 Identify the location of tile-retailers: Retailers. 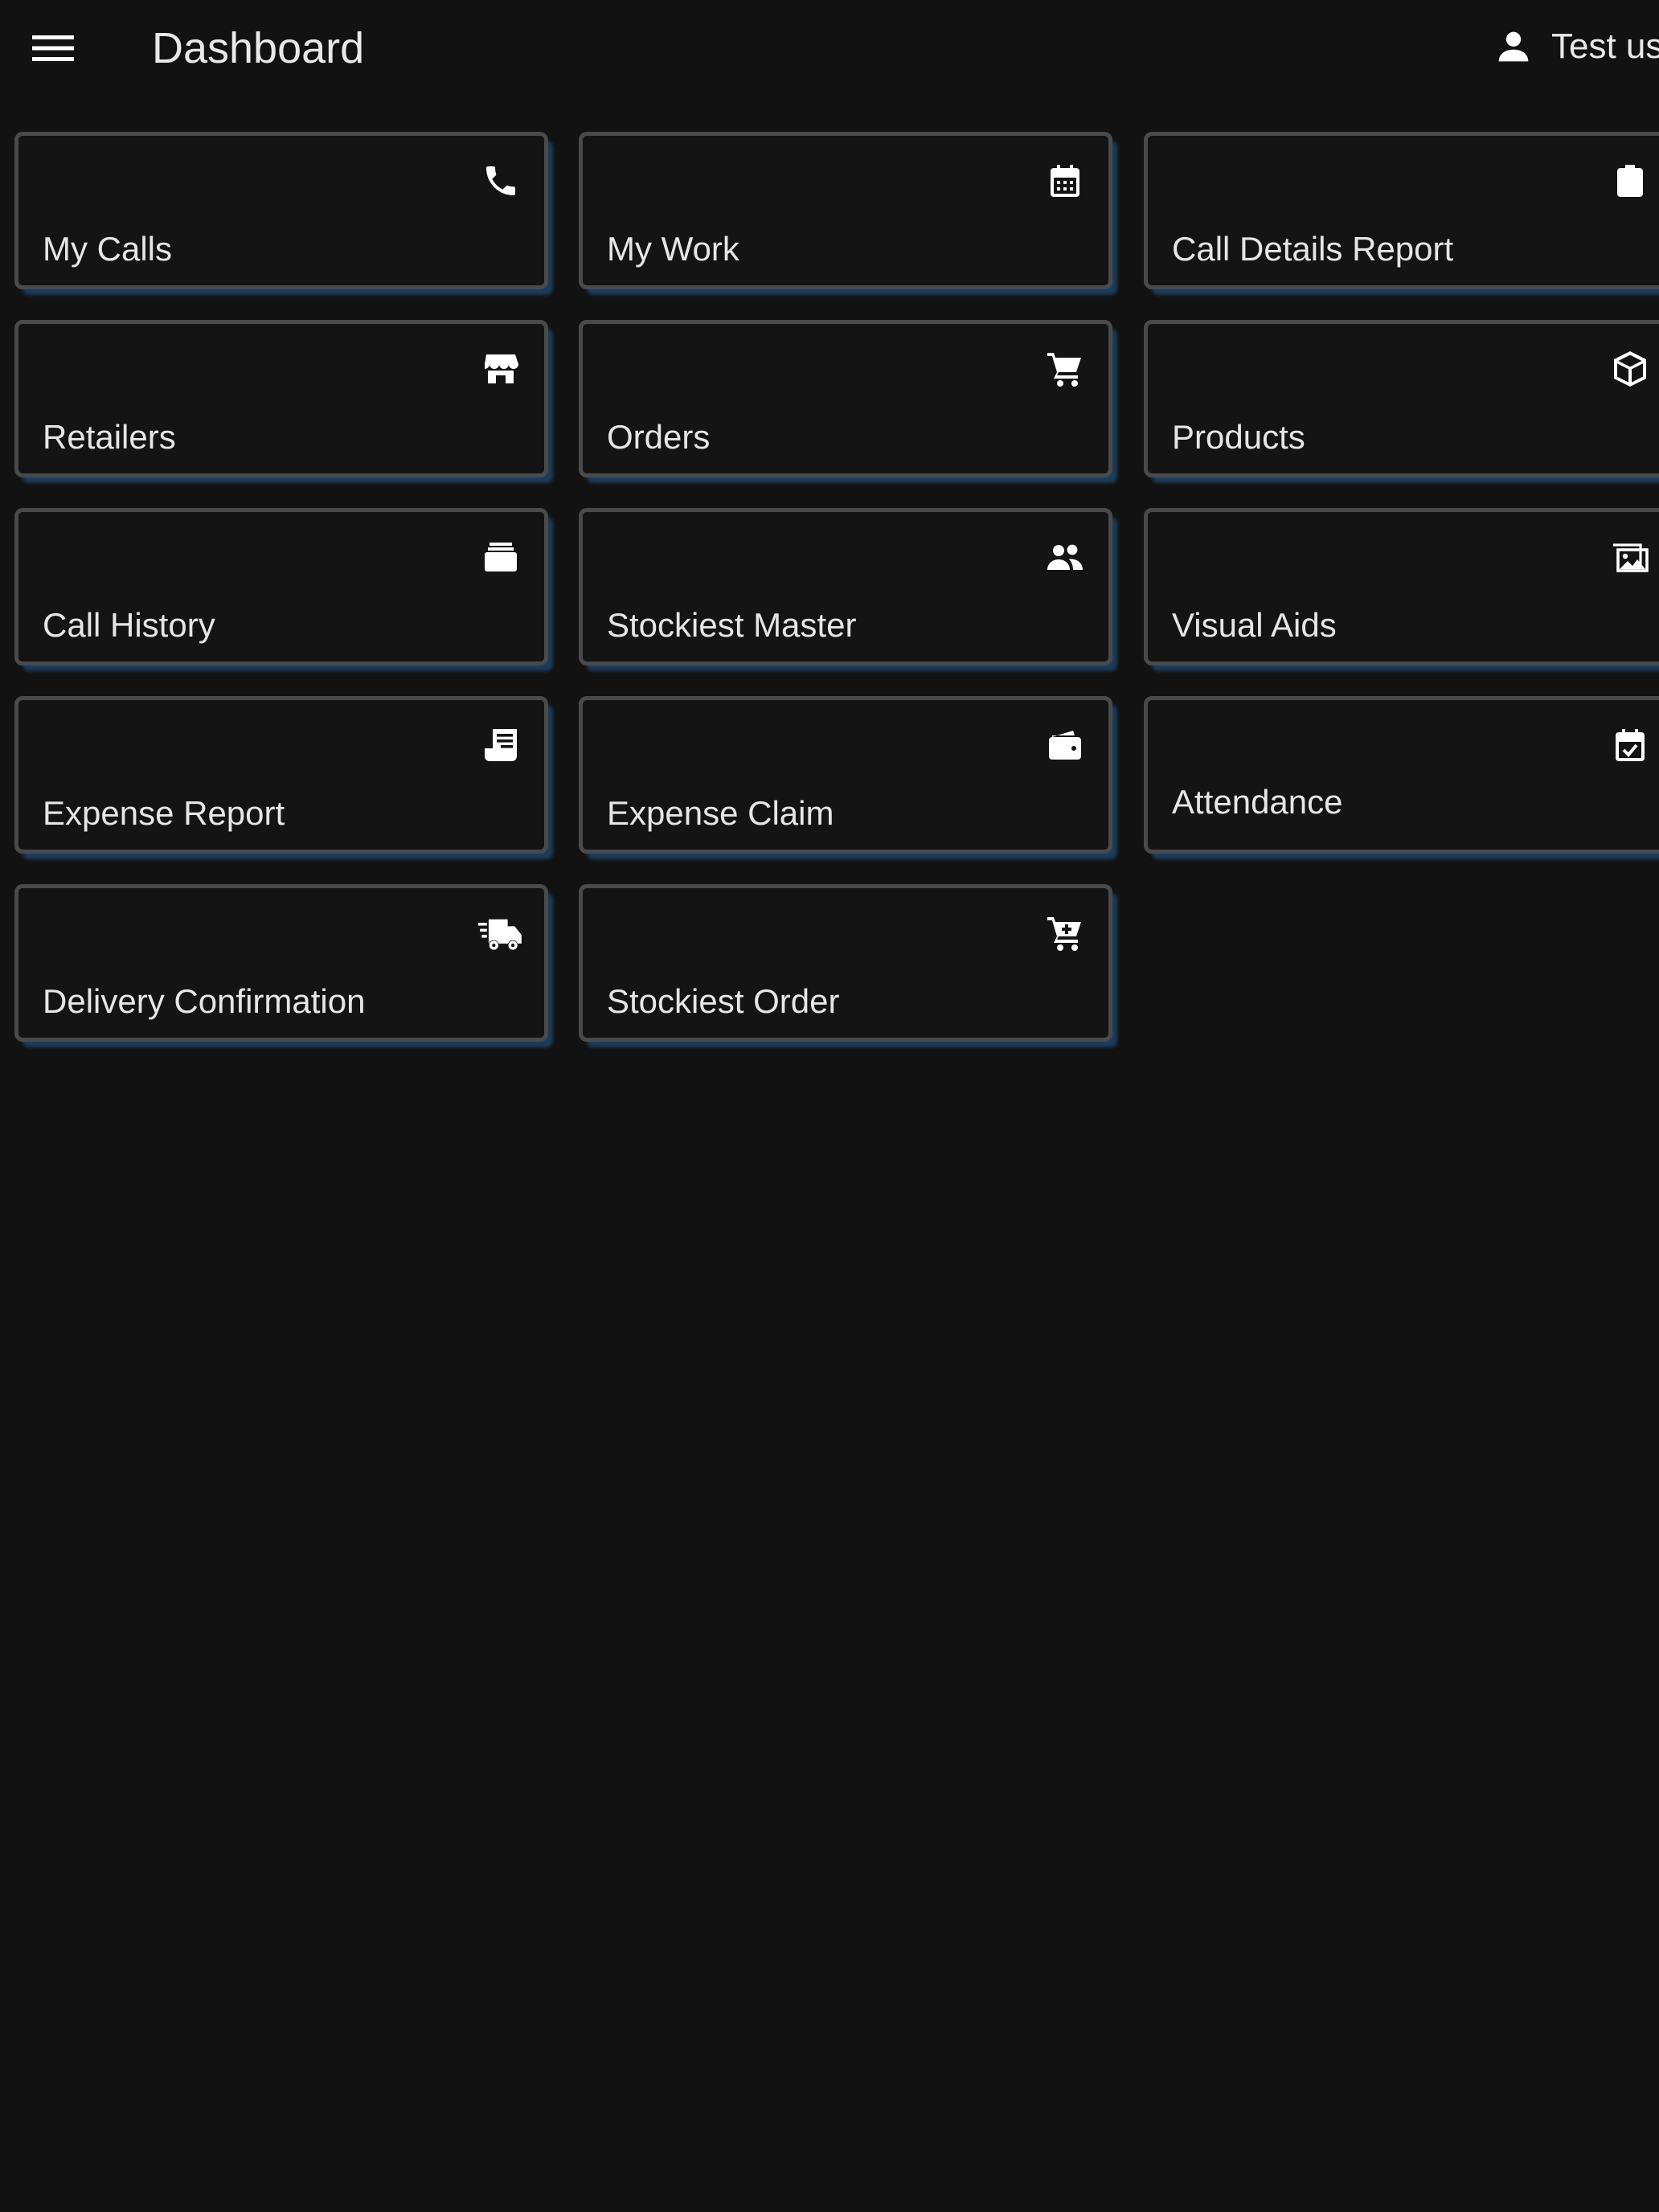
(281, 398).